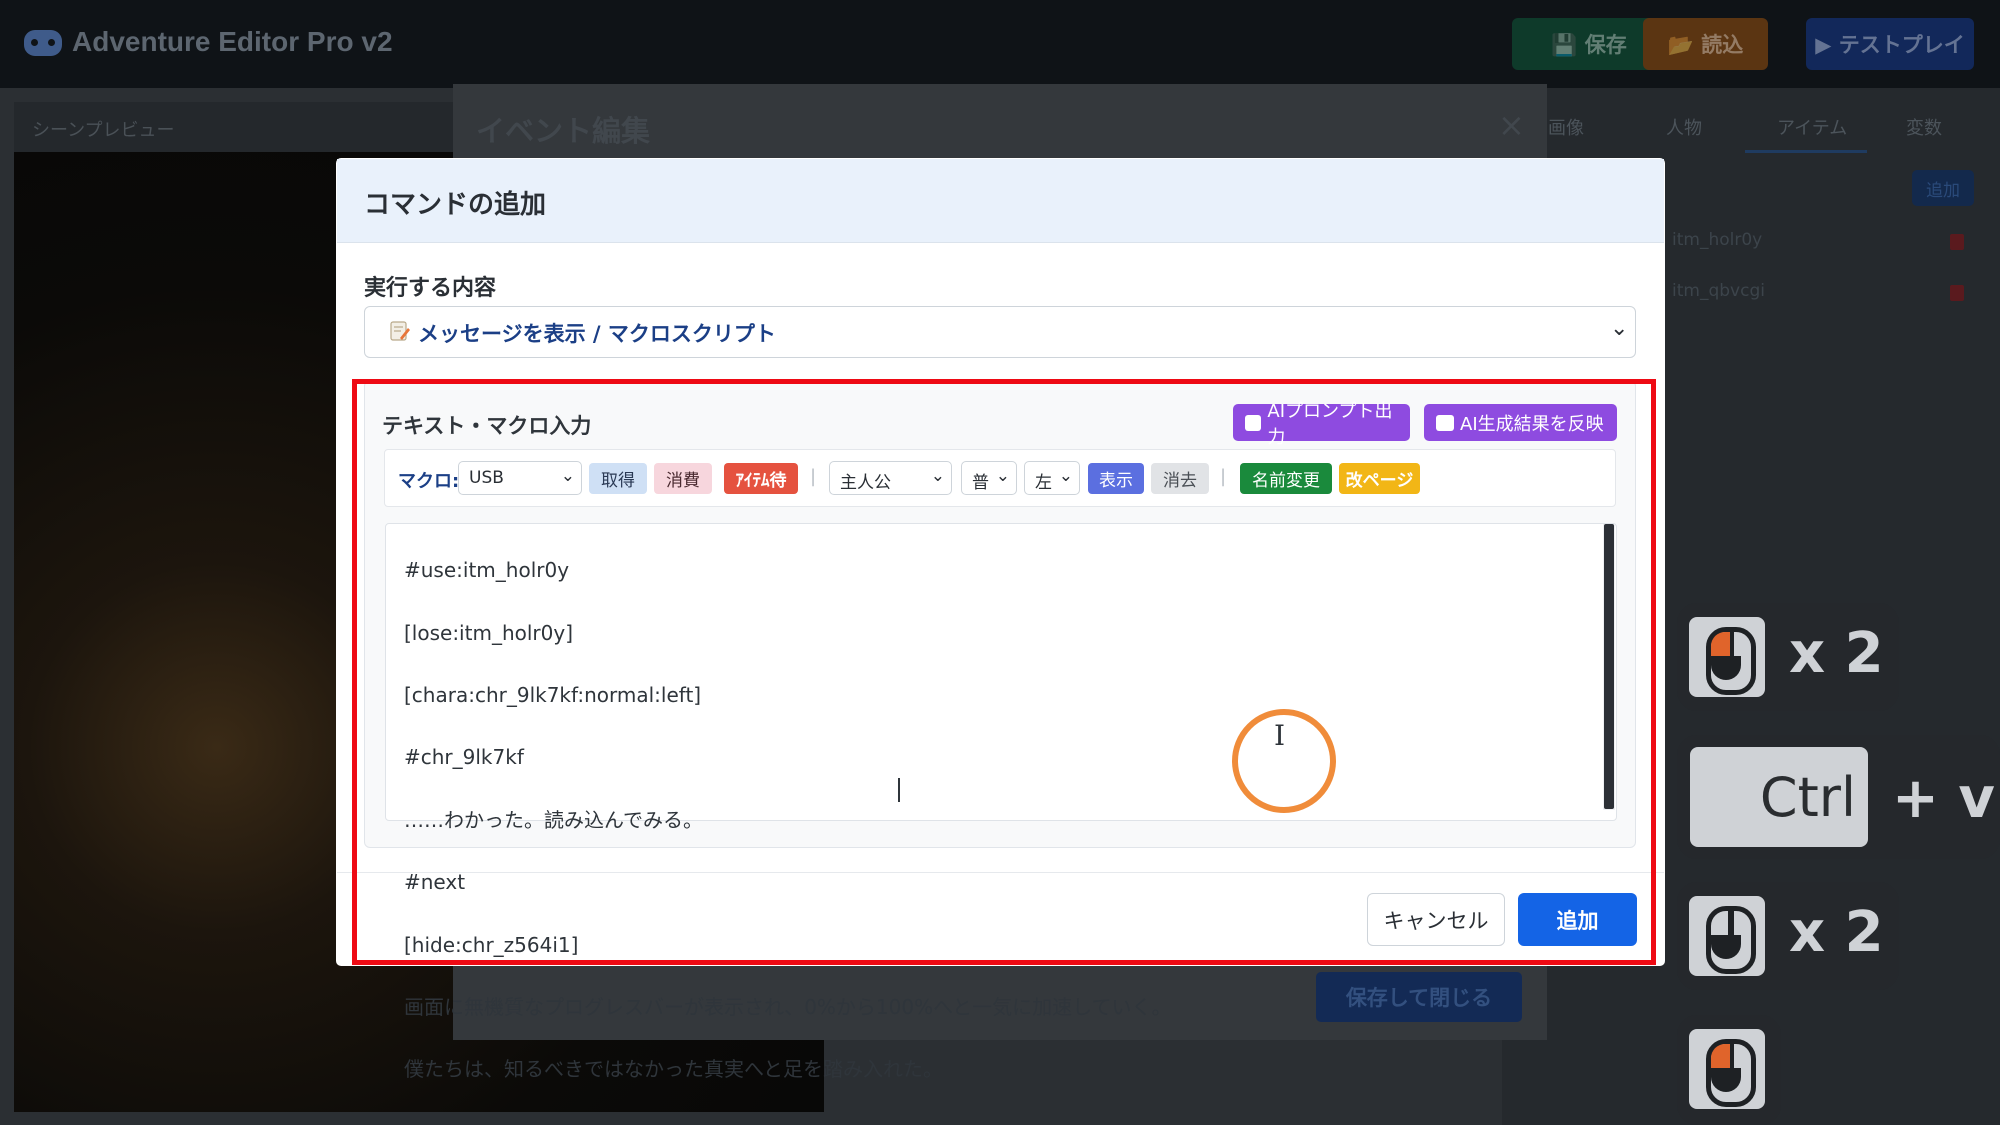 Image resolution: width=2000 pixels, height=1125 pixels. Describe the element at coordinates (1890, 44) in the screenshot. I see `test-play-button: ▶ テストプレイ` at that location.